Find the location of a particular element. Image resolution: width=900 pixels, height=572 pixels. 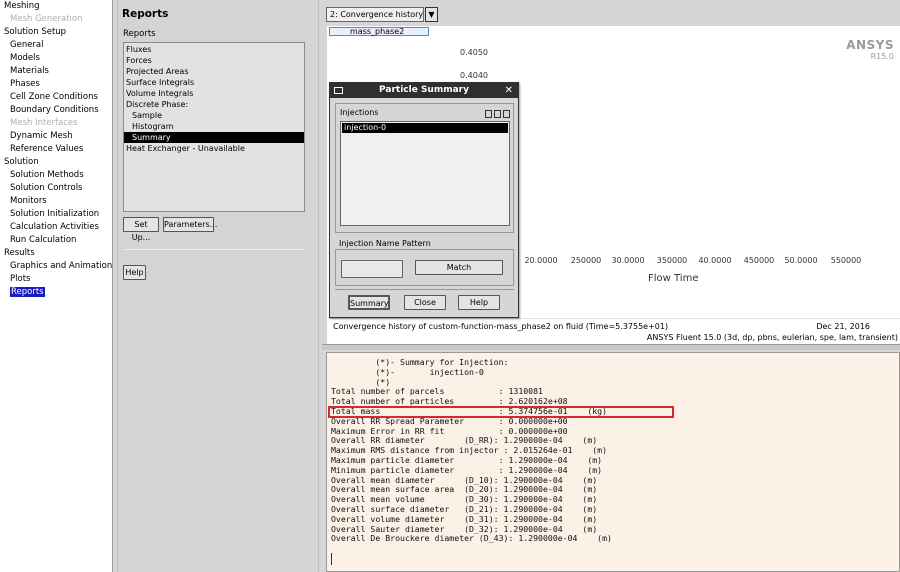

tree-item-label: Models is located at coordinates (25, 58).